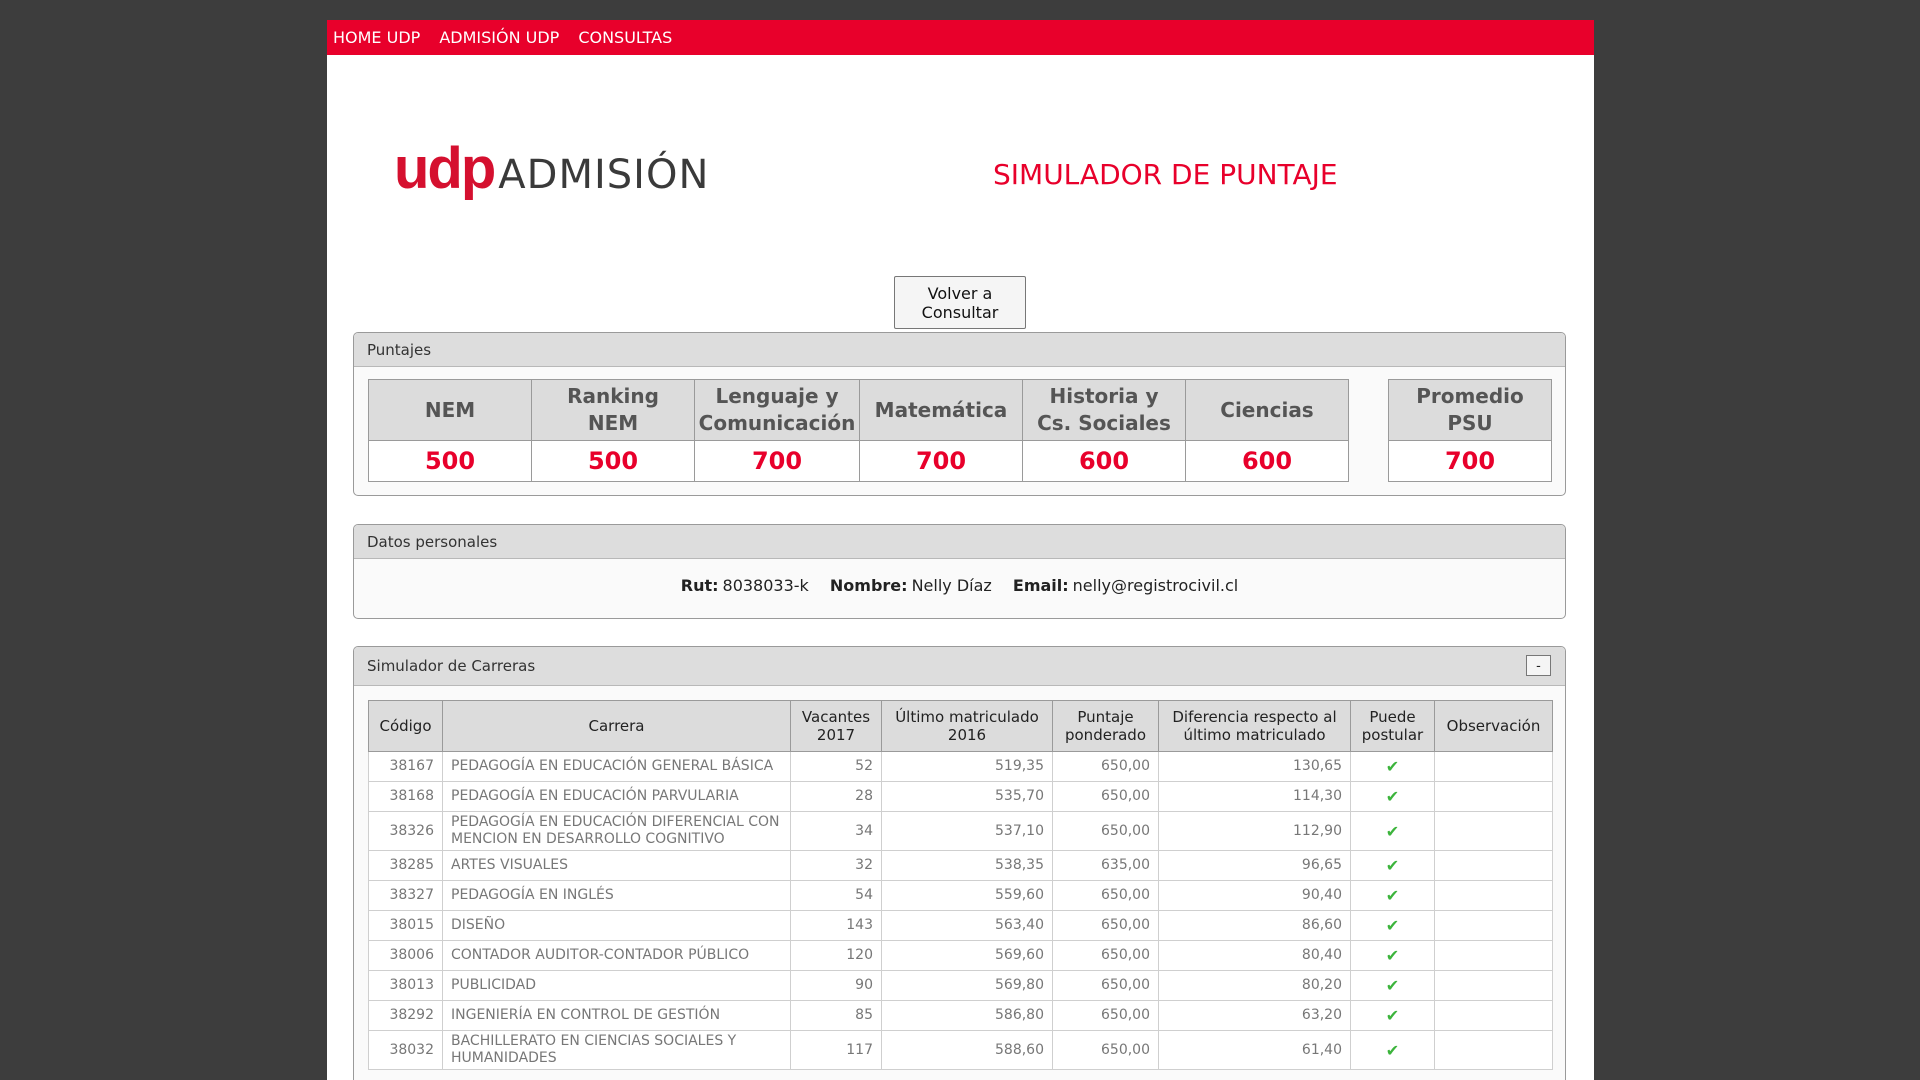  Describe the element at coordinates (1104, 461) in the screenshot. I see `score-value-historia: 600` at that location.